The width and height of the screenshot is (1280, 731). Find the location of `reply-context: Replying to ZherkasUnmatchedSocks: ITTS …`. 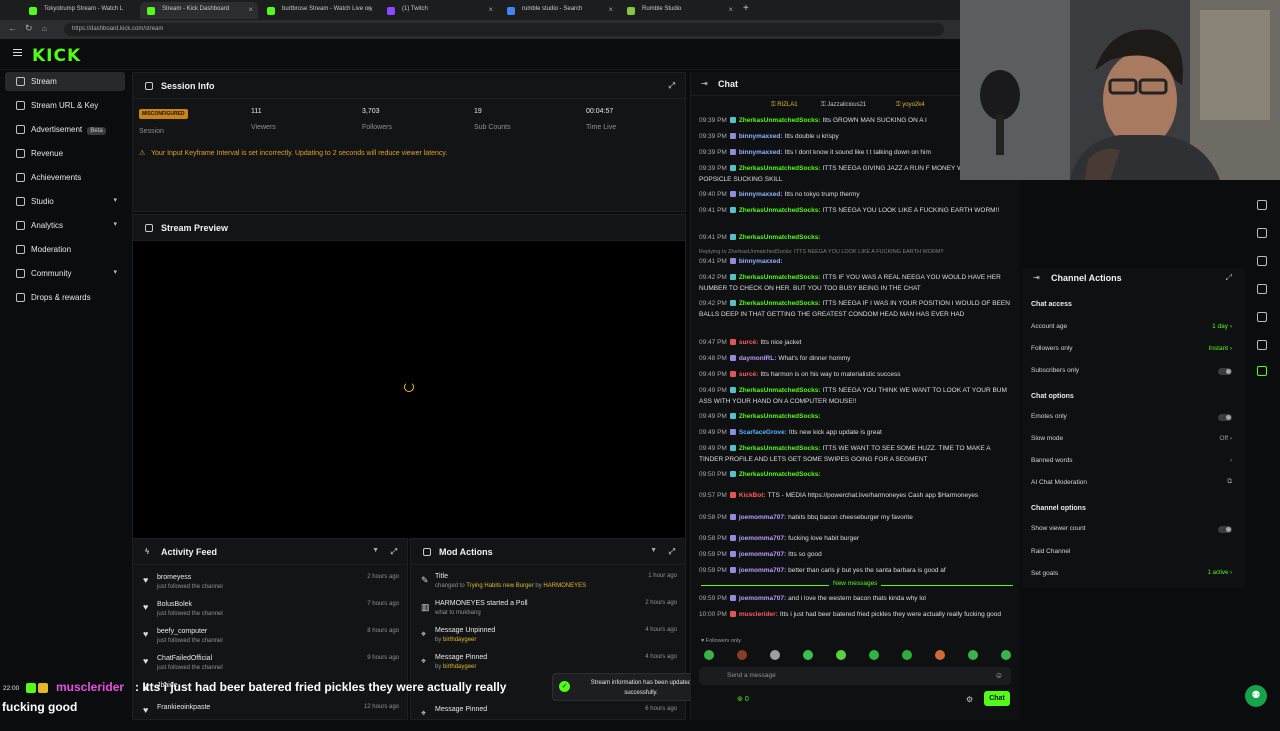

reply-context: Replying to ZherkasUnmatchedSocks: ITTS … is located at coordinates (855, 252).